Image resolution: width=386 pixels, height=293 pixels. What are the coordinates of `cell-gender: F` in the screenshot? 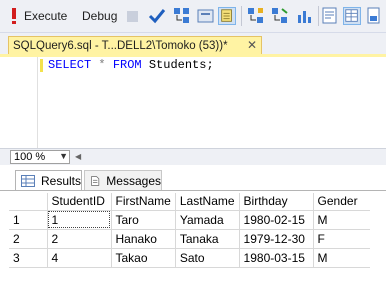 It's located at (342, 239).